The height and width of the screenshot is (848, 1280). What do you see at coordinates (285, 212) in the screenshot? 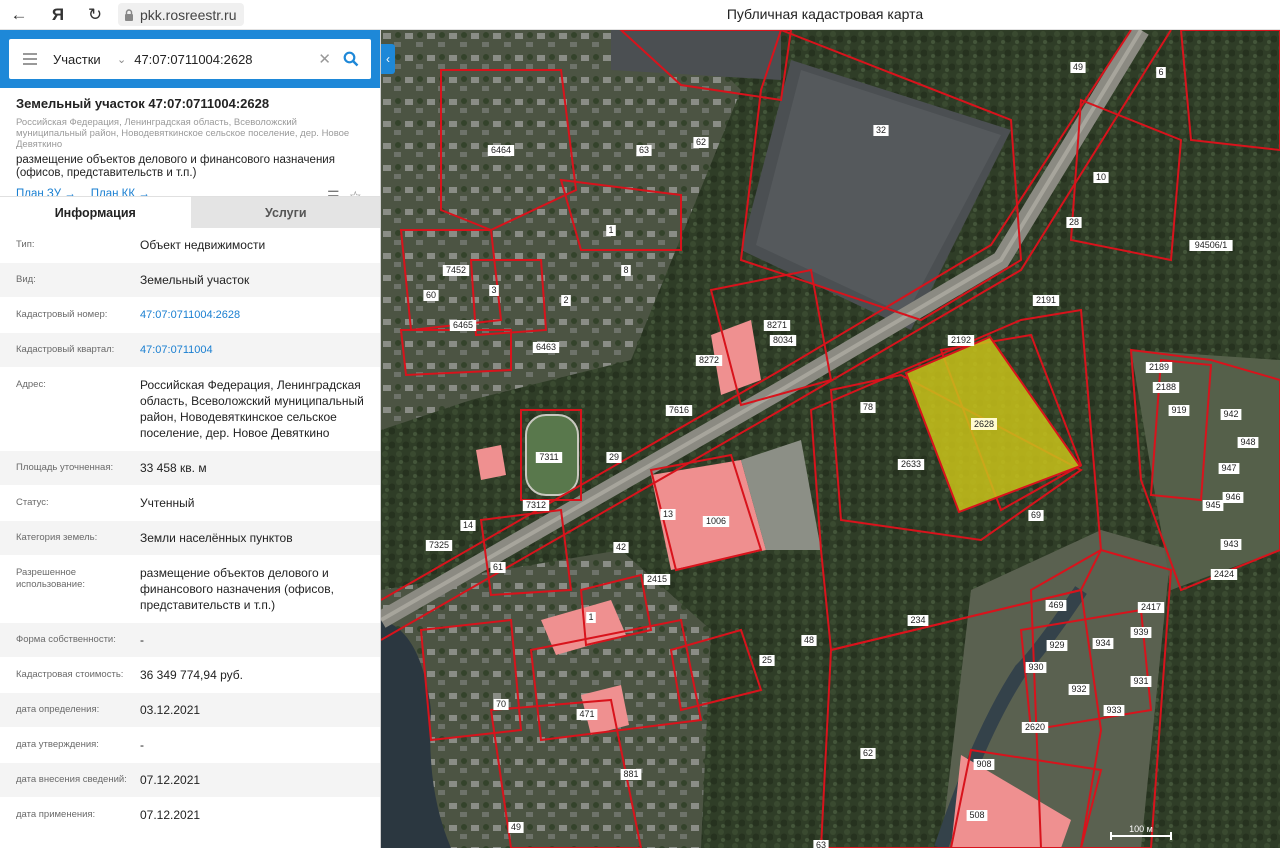
I see `tab-services: Услуги` at bounding box center [285, 212].